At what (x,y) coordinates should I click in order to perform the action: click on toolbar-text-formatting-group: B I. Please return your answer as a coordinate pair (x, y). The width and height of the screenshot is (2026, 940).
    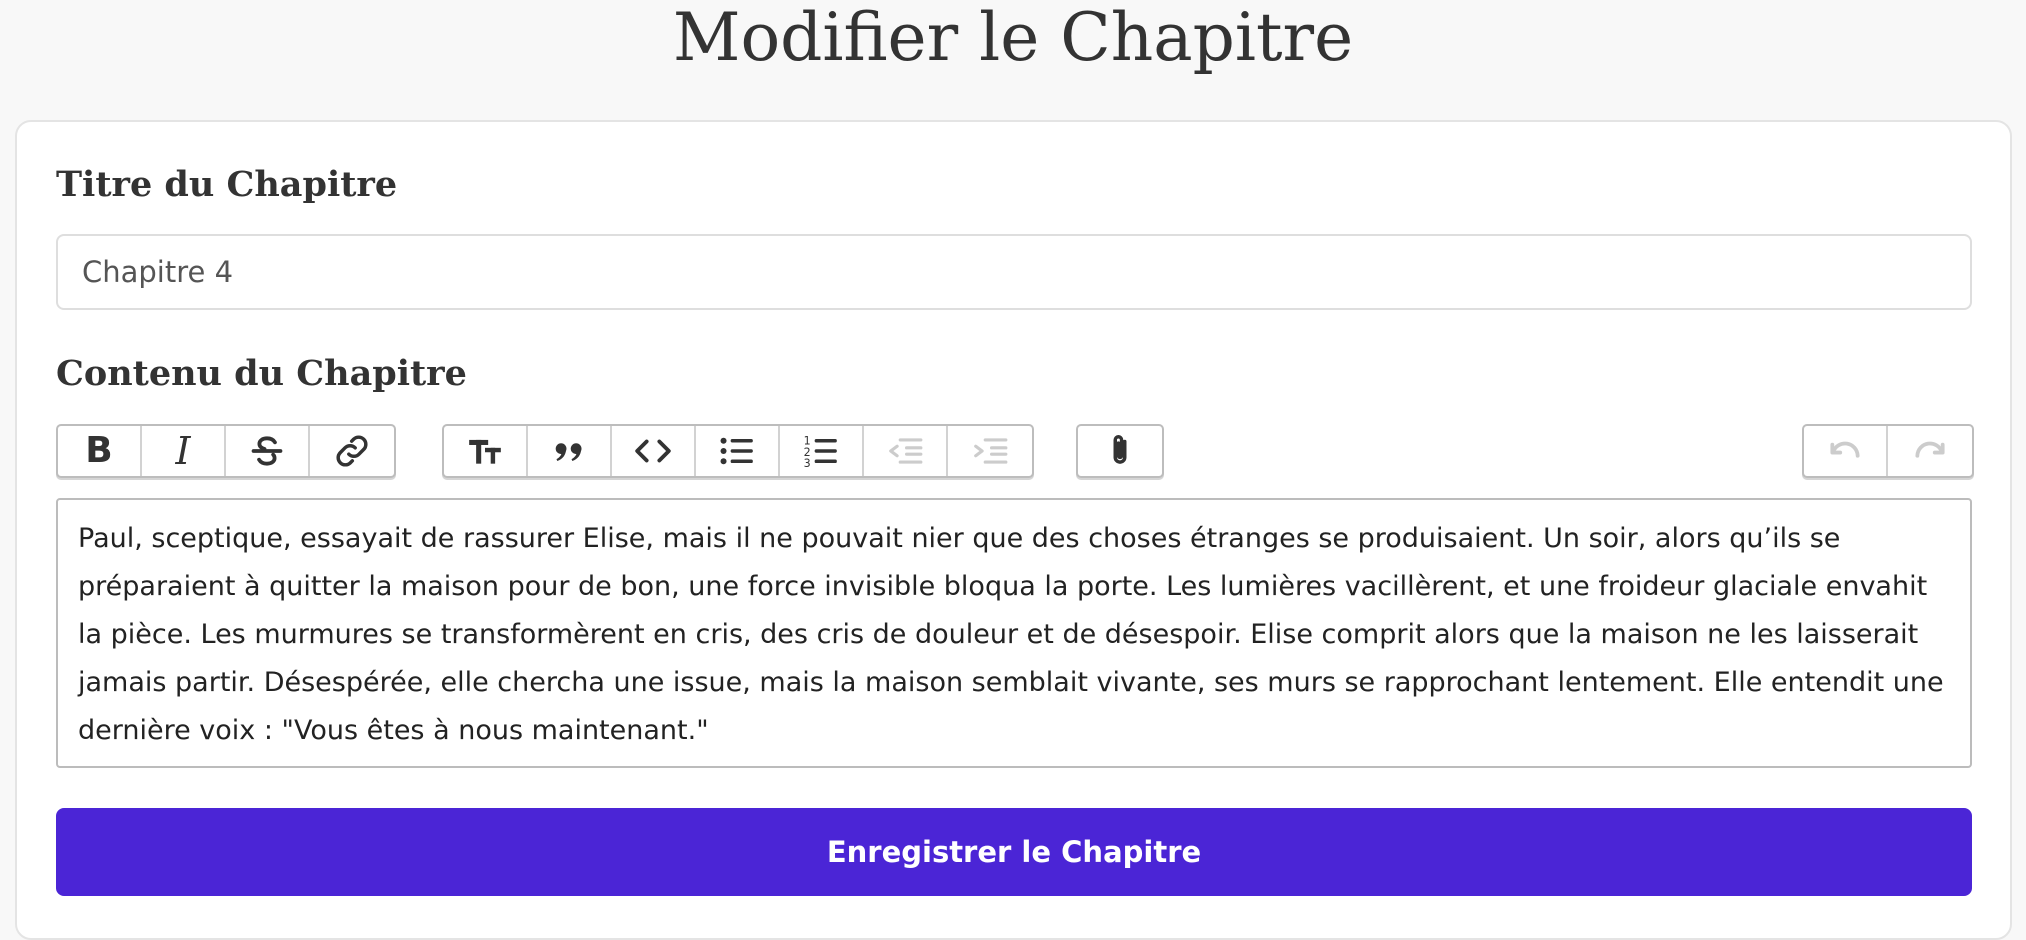
    Looking at the image, I should click on (226, 451).